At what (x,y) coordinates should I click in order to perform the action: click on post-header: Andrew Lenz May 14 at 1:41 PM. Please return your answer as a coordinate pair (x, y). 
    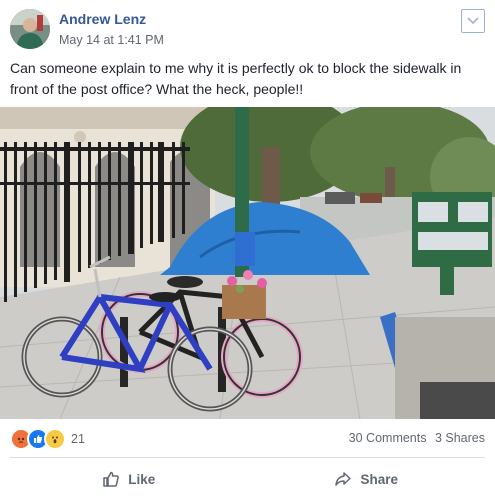
    Looking at the image, I should click on (247, 30).